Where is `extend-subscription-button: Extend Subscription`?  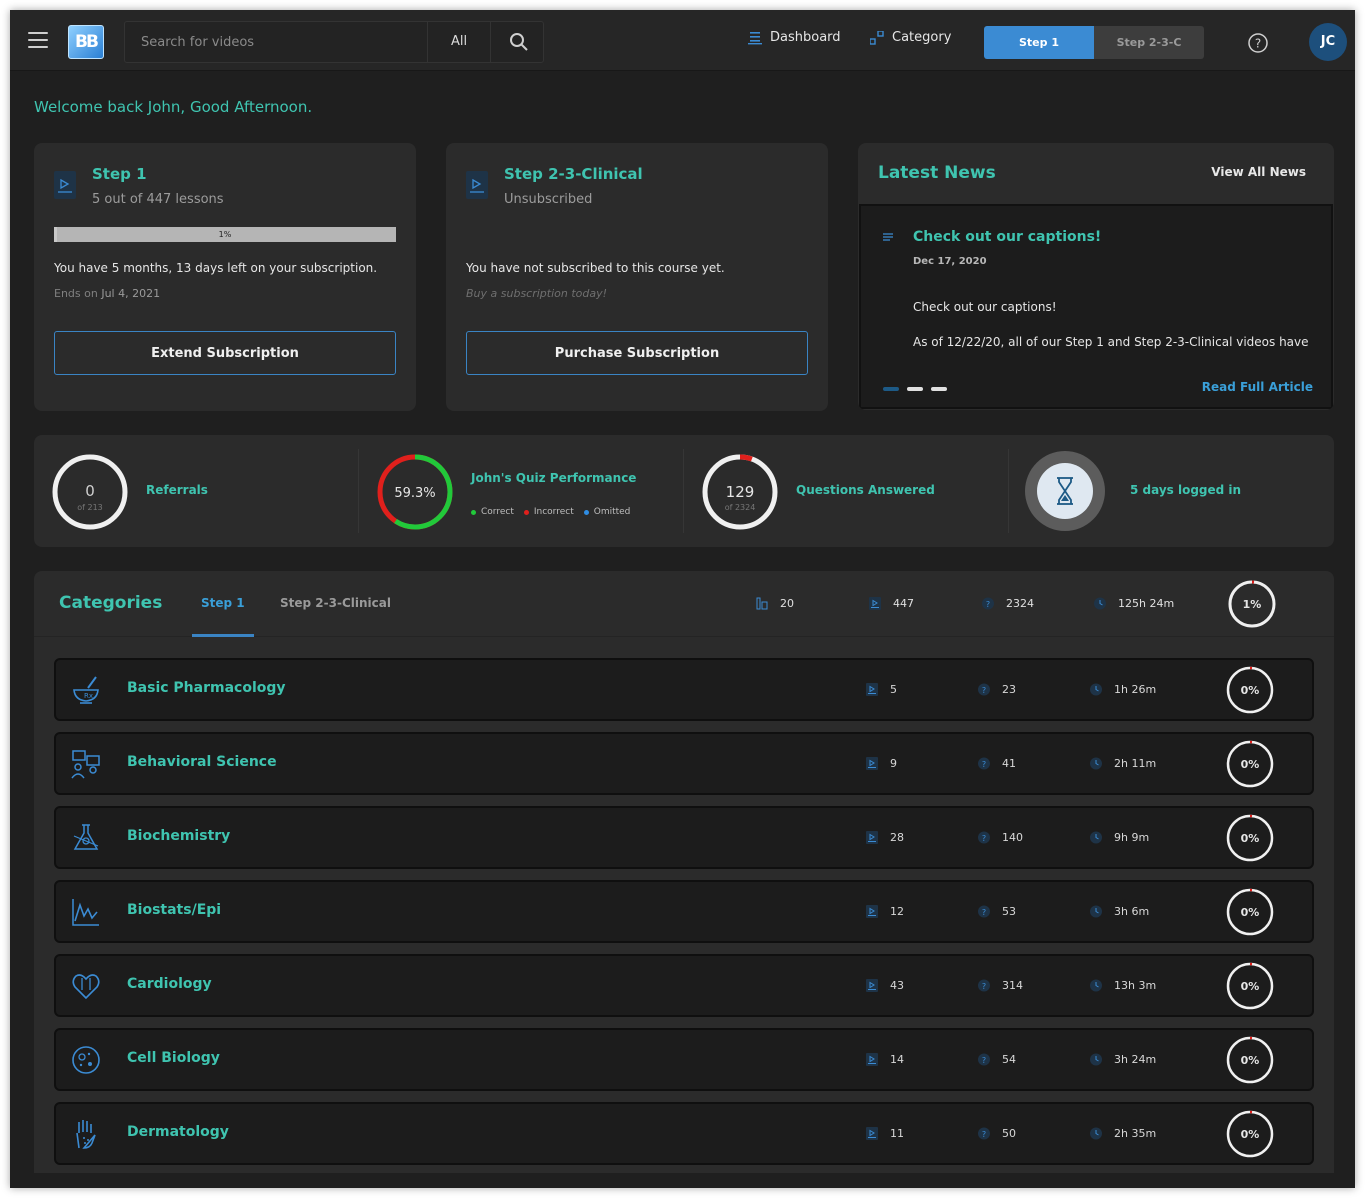
extend-subscription-button: Extend Subscription is located at coordinates (225, 353).